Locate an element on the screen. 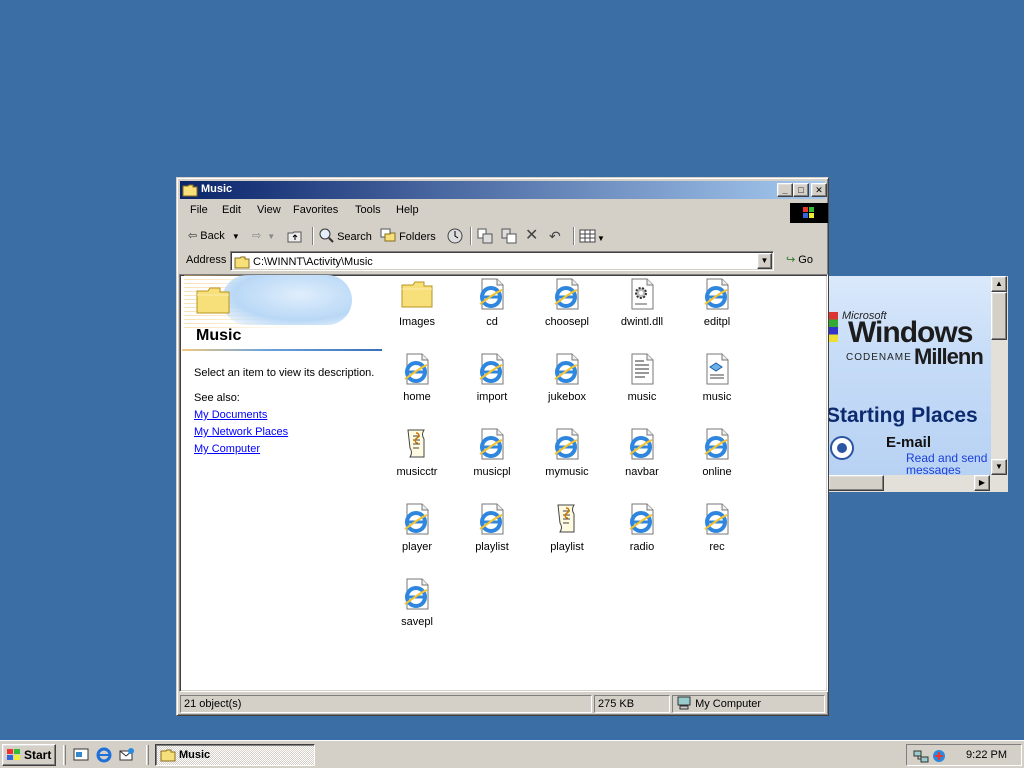 This screenshot has height=768, width=1024. file-item: navbar is located at coordinates (642, 459).